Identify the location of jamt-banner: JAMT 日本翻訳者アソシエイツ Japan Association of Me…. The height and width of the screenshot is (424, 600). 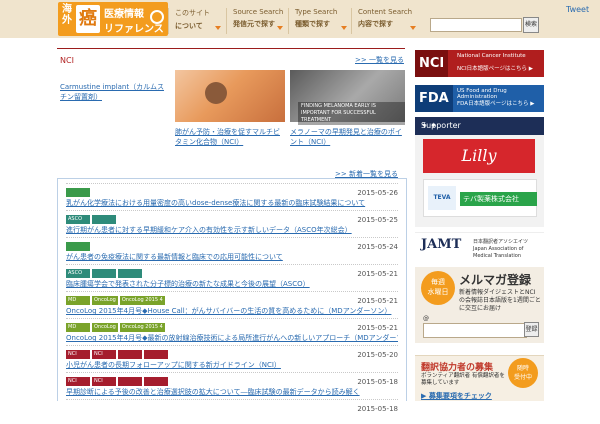
(479, 247).